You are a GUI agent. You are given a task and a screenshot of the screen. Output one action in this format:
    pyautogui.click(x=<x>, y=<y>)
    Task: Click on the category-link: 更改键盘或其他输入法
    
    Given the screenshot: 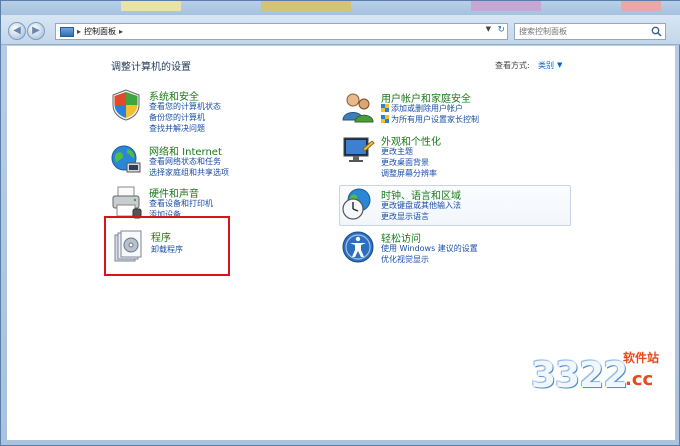 What is the action you would take?
    pyautogui.click(x=421, y=205)
    